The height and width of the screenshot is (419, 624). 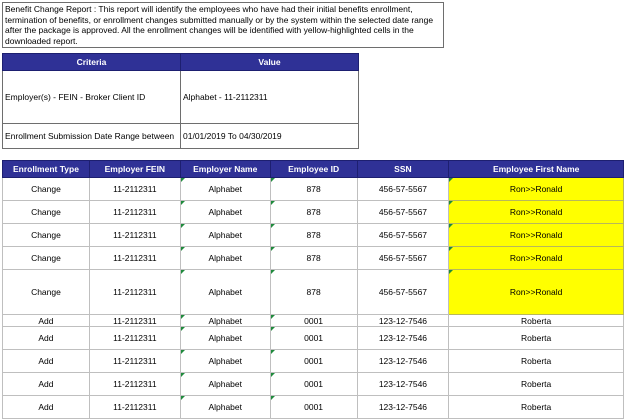 I want to click on column-header-enrollment-type: Enrollment Type, so click(x=46, y=169).